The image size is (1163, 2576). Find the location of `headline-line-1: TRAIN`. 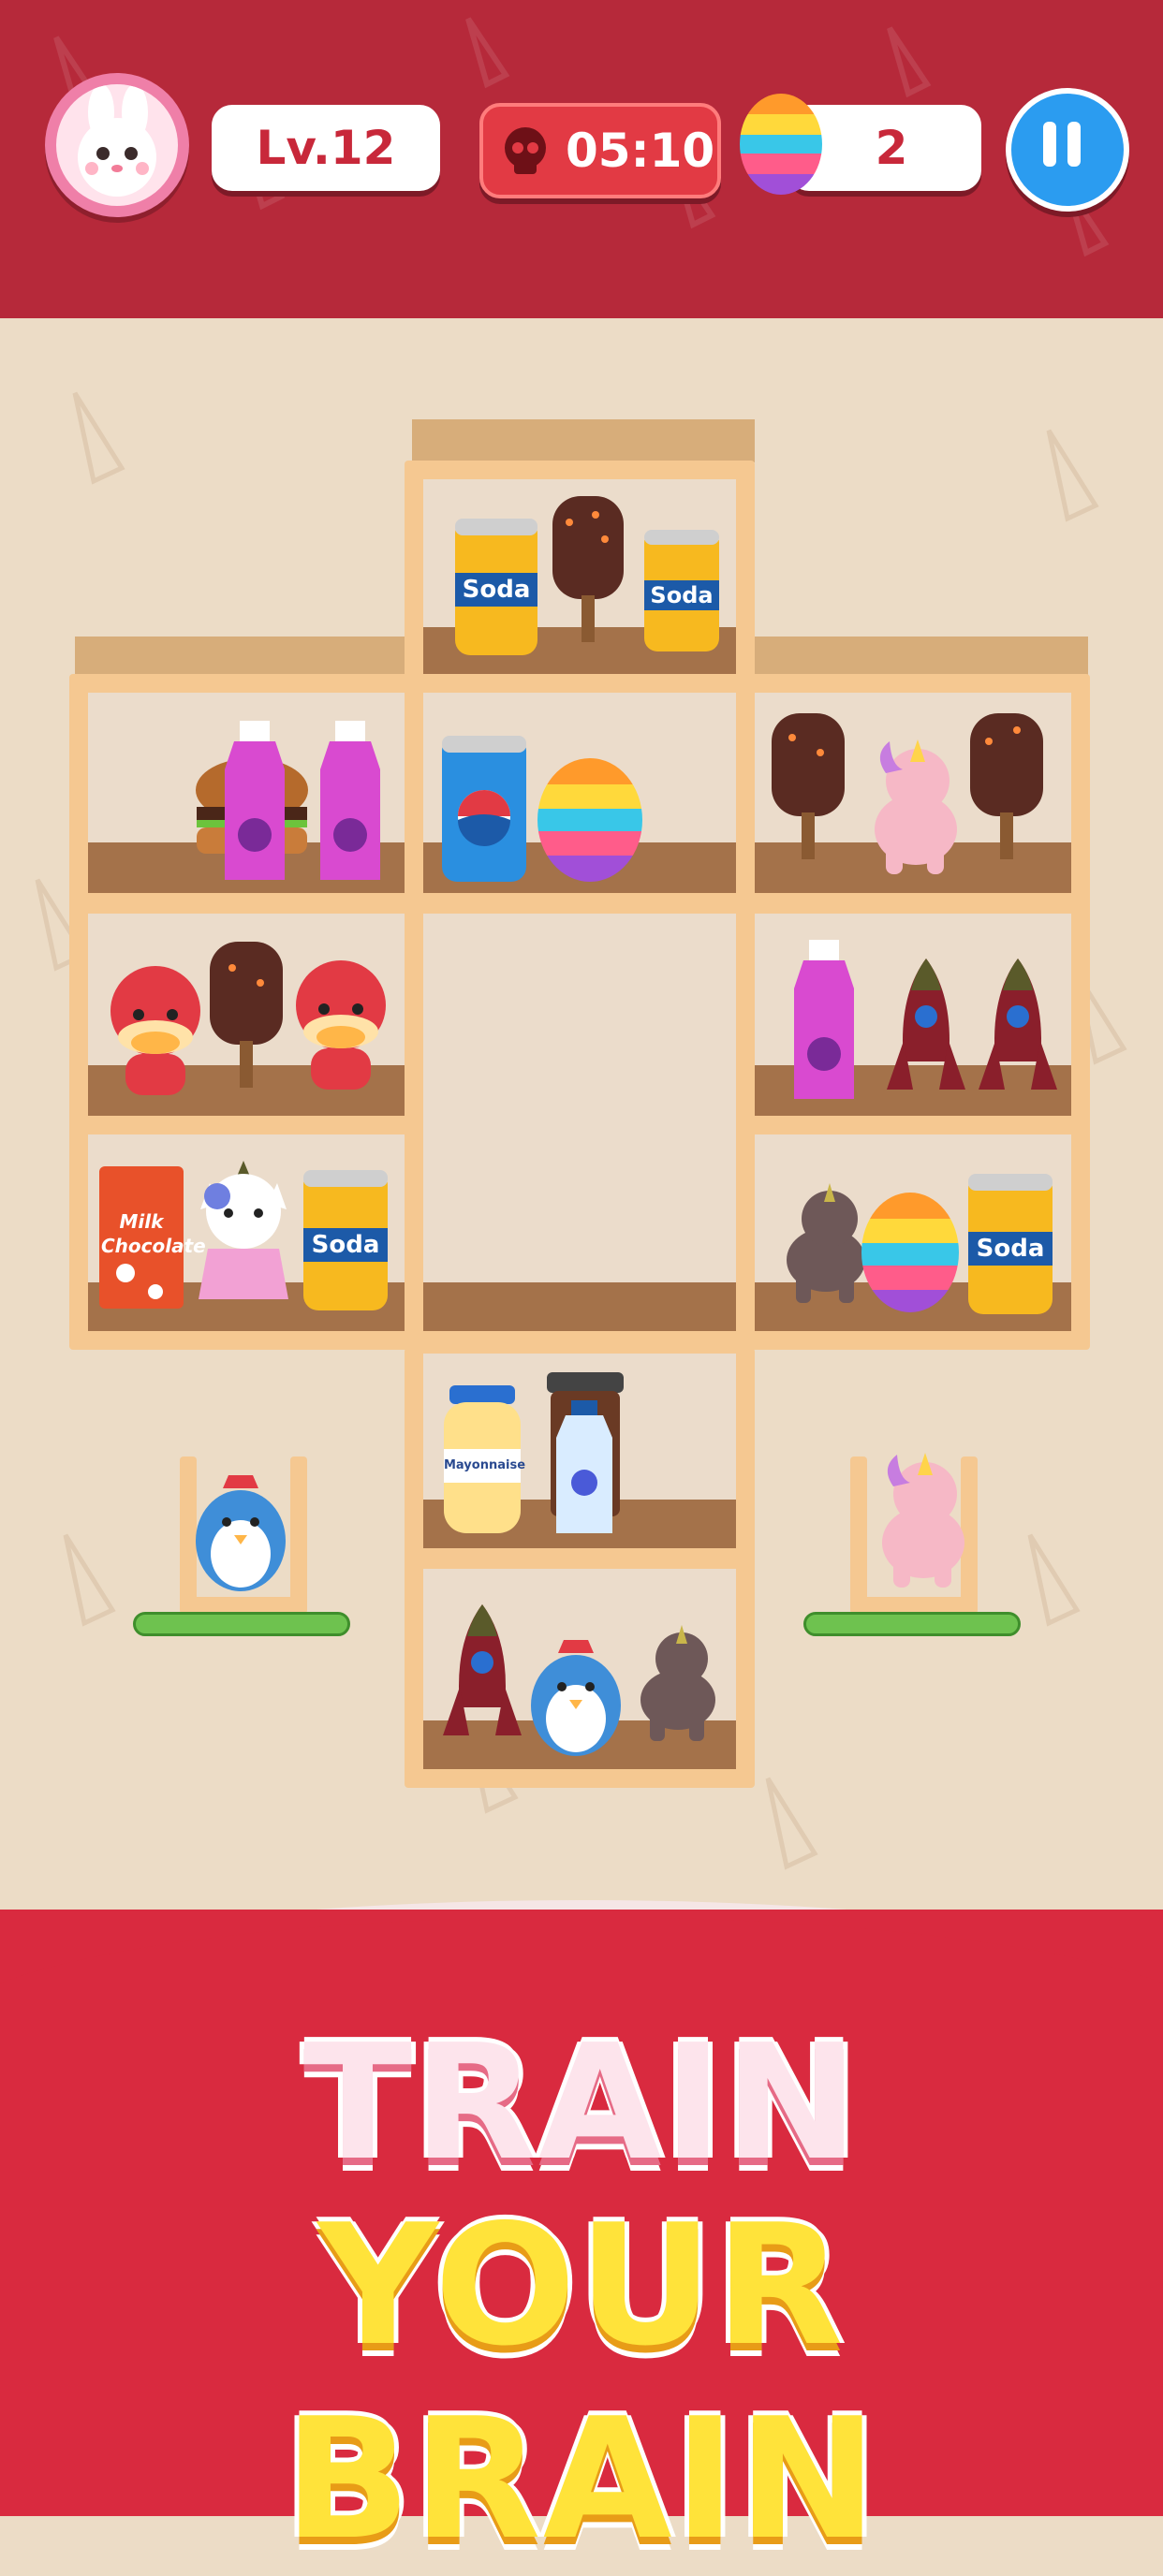

headline-line-1: TRAIN is located at coordinates (581, 2103).